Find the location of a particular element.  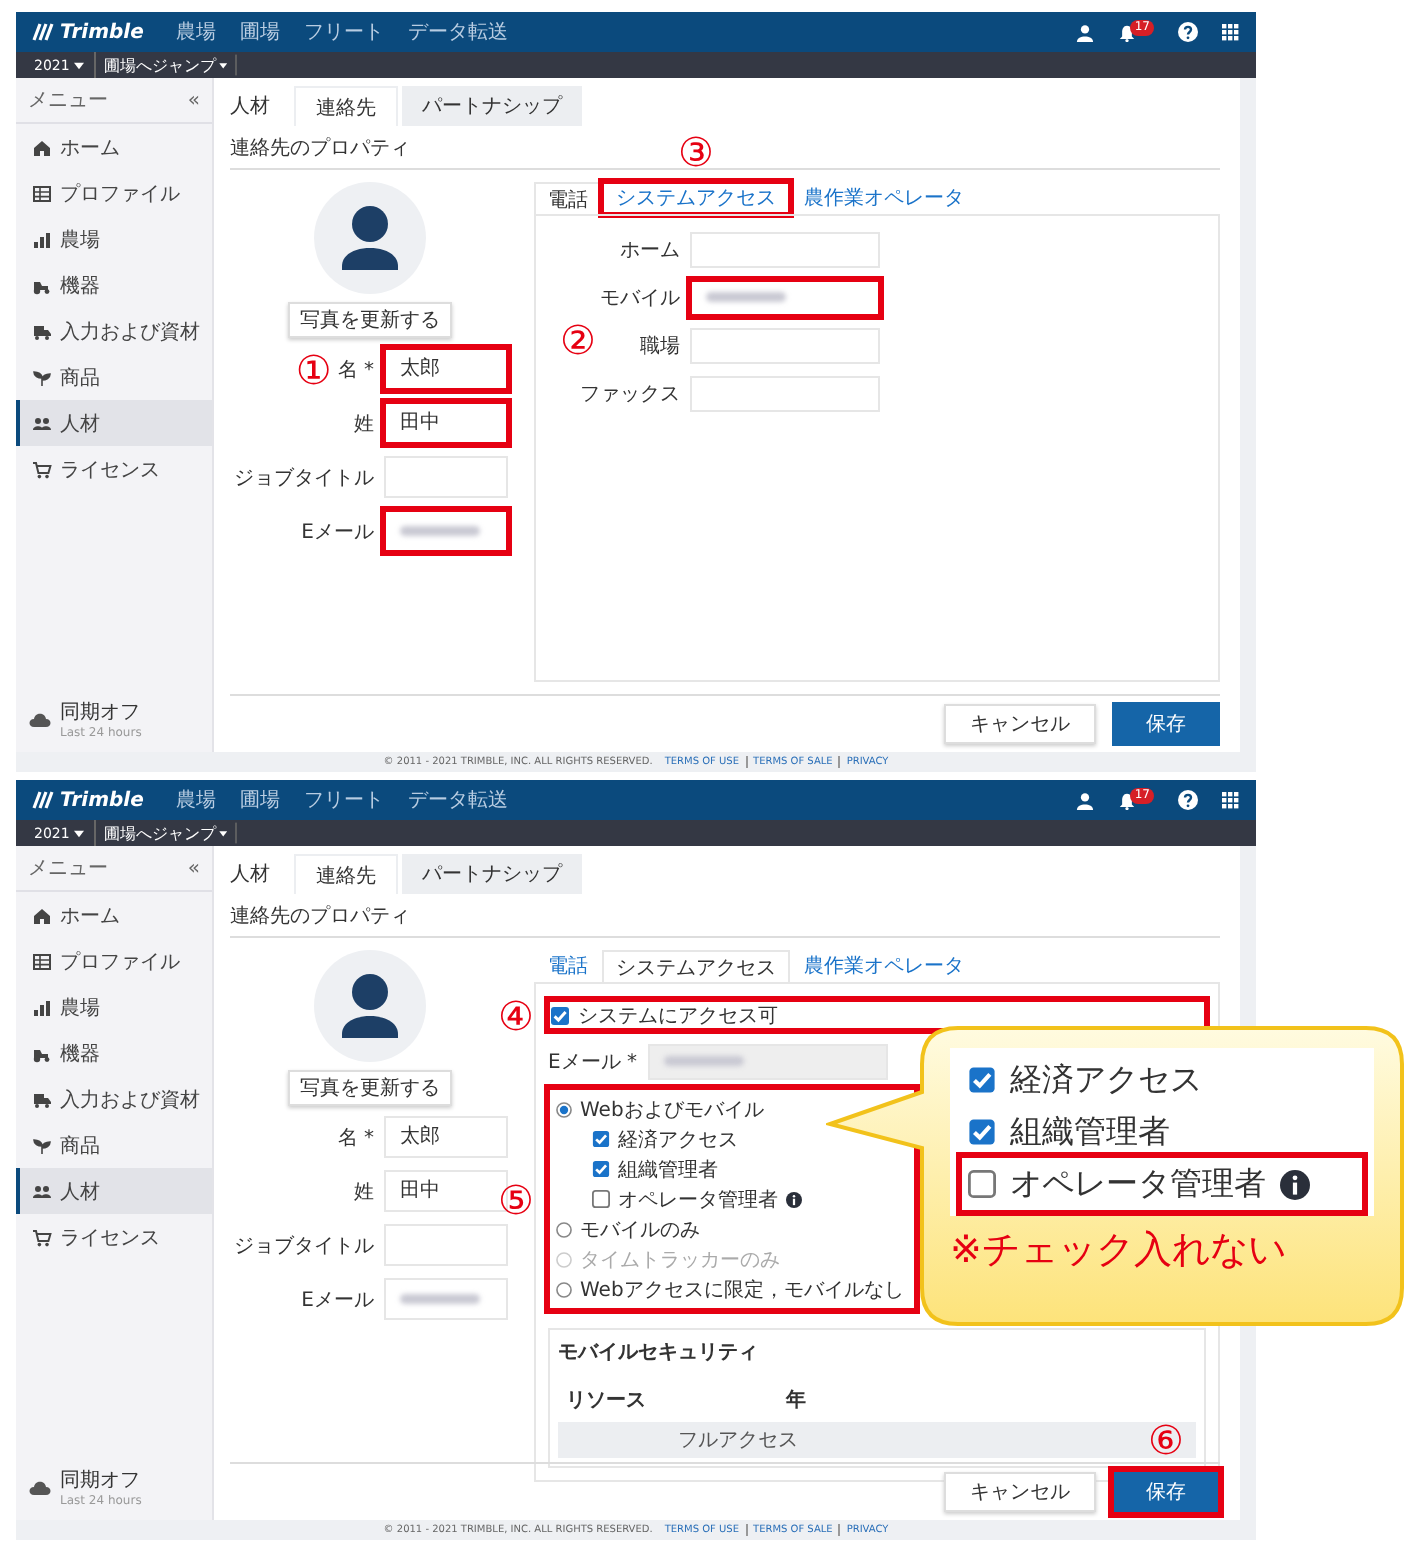

field-label: 姓 is located at coordinates (364, 1192).